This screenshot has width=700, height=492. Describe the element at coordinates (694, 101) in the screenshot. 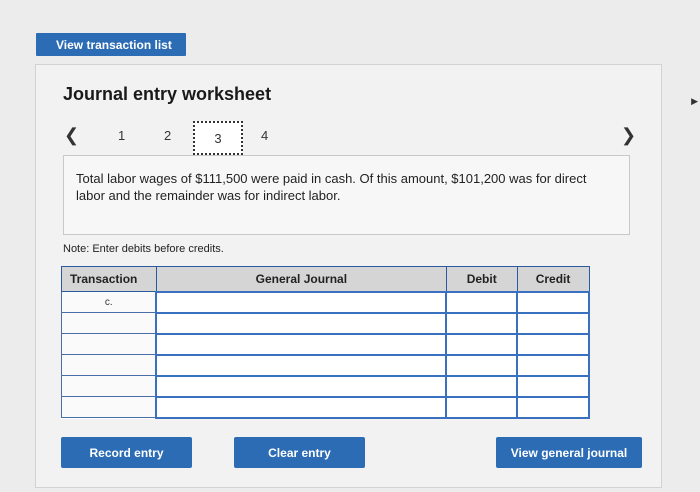

I see `edge-arrow-icon: ▶` at that location.